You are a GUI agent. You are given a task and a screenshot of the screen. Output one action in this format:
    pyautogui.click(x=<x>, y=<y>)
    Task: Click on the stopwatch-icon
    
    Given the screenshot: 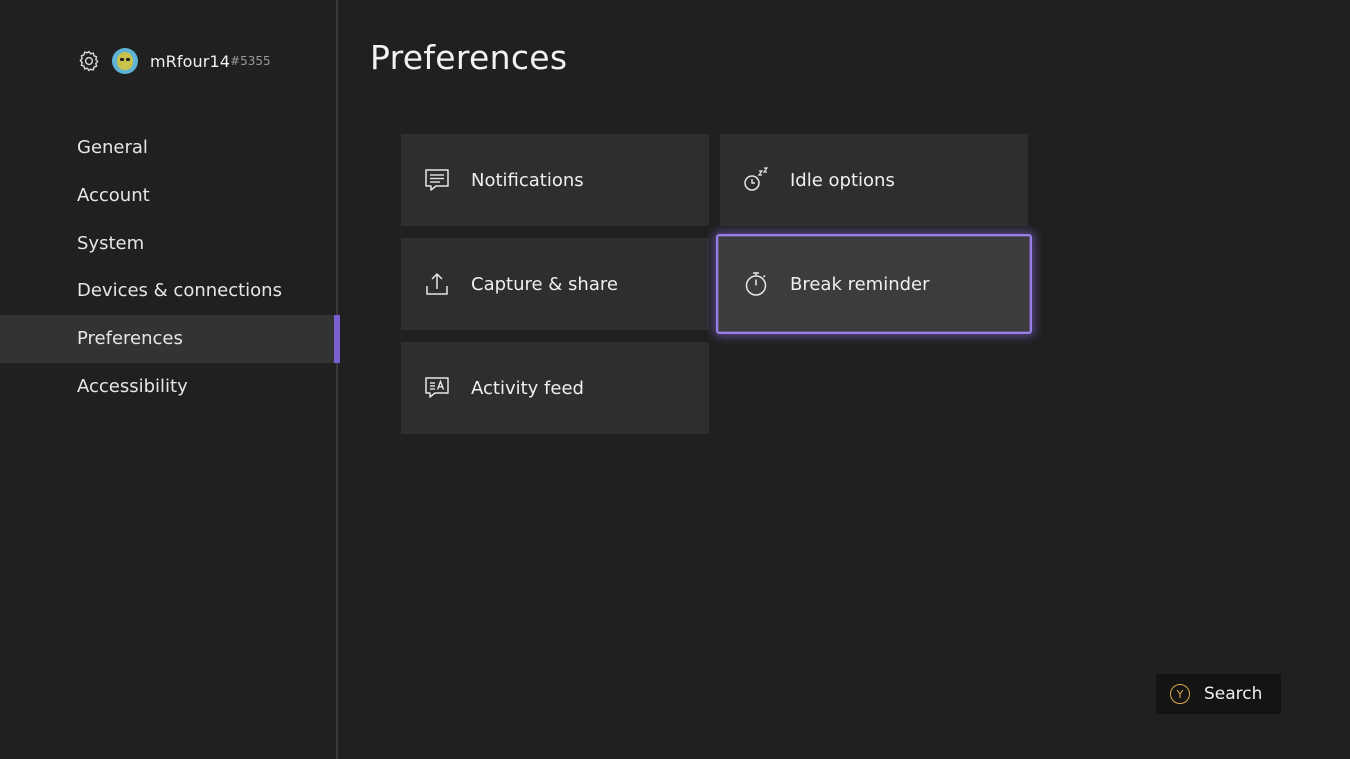 What is the action you would take?
    pyautogui.click(x=756, y=284)
    